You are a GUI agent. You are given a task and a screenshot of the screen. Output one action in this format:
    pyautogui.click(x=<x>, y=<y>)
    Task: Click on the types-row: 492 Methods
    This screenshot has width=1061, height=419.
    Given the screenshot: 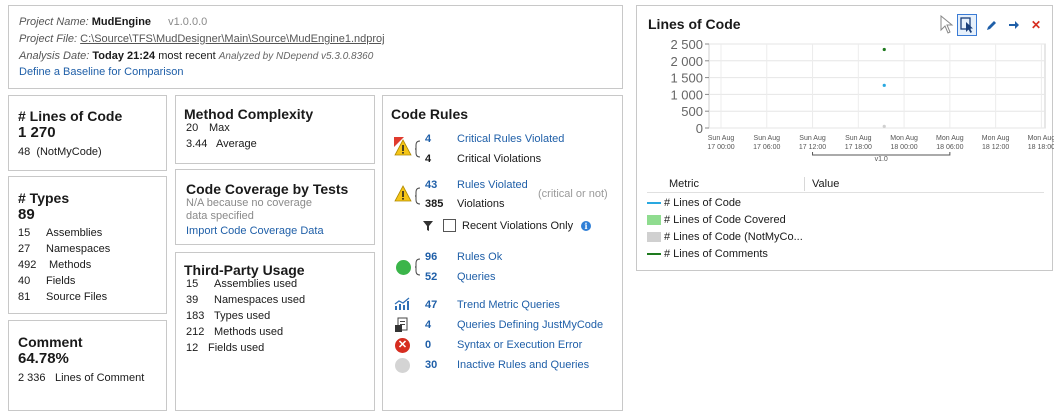 What is the action you would take?
    pyautogui.click(x=54, y=265)
    